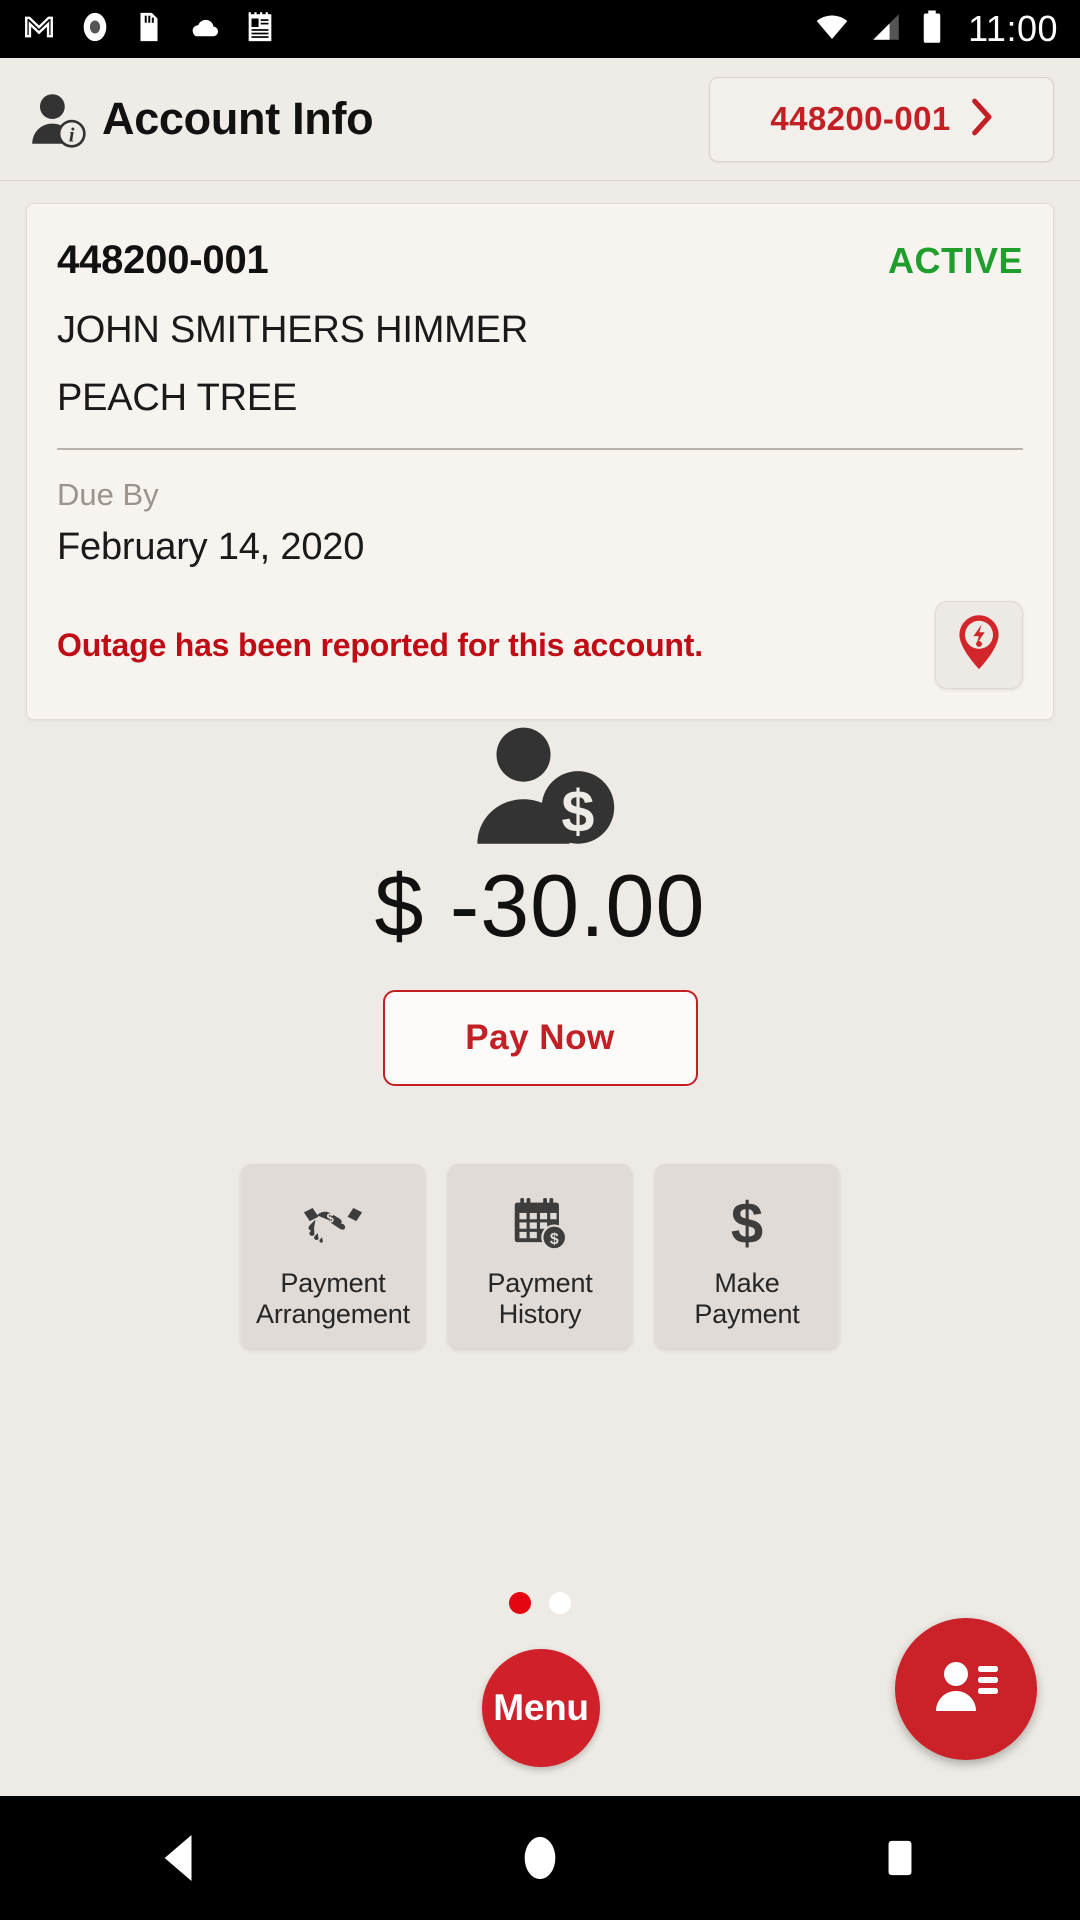  What do you see at coordinates (540, 1224) in the screenshot?
I see `calendar-dollar-icon: $` at bounding box center [540, 1224].